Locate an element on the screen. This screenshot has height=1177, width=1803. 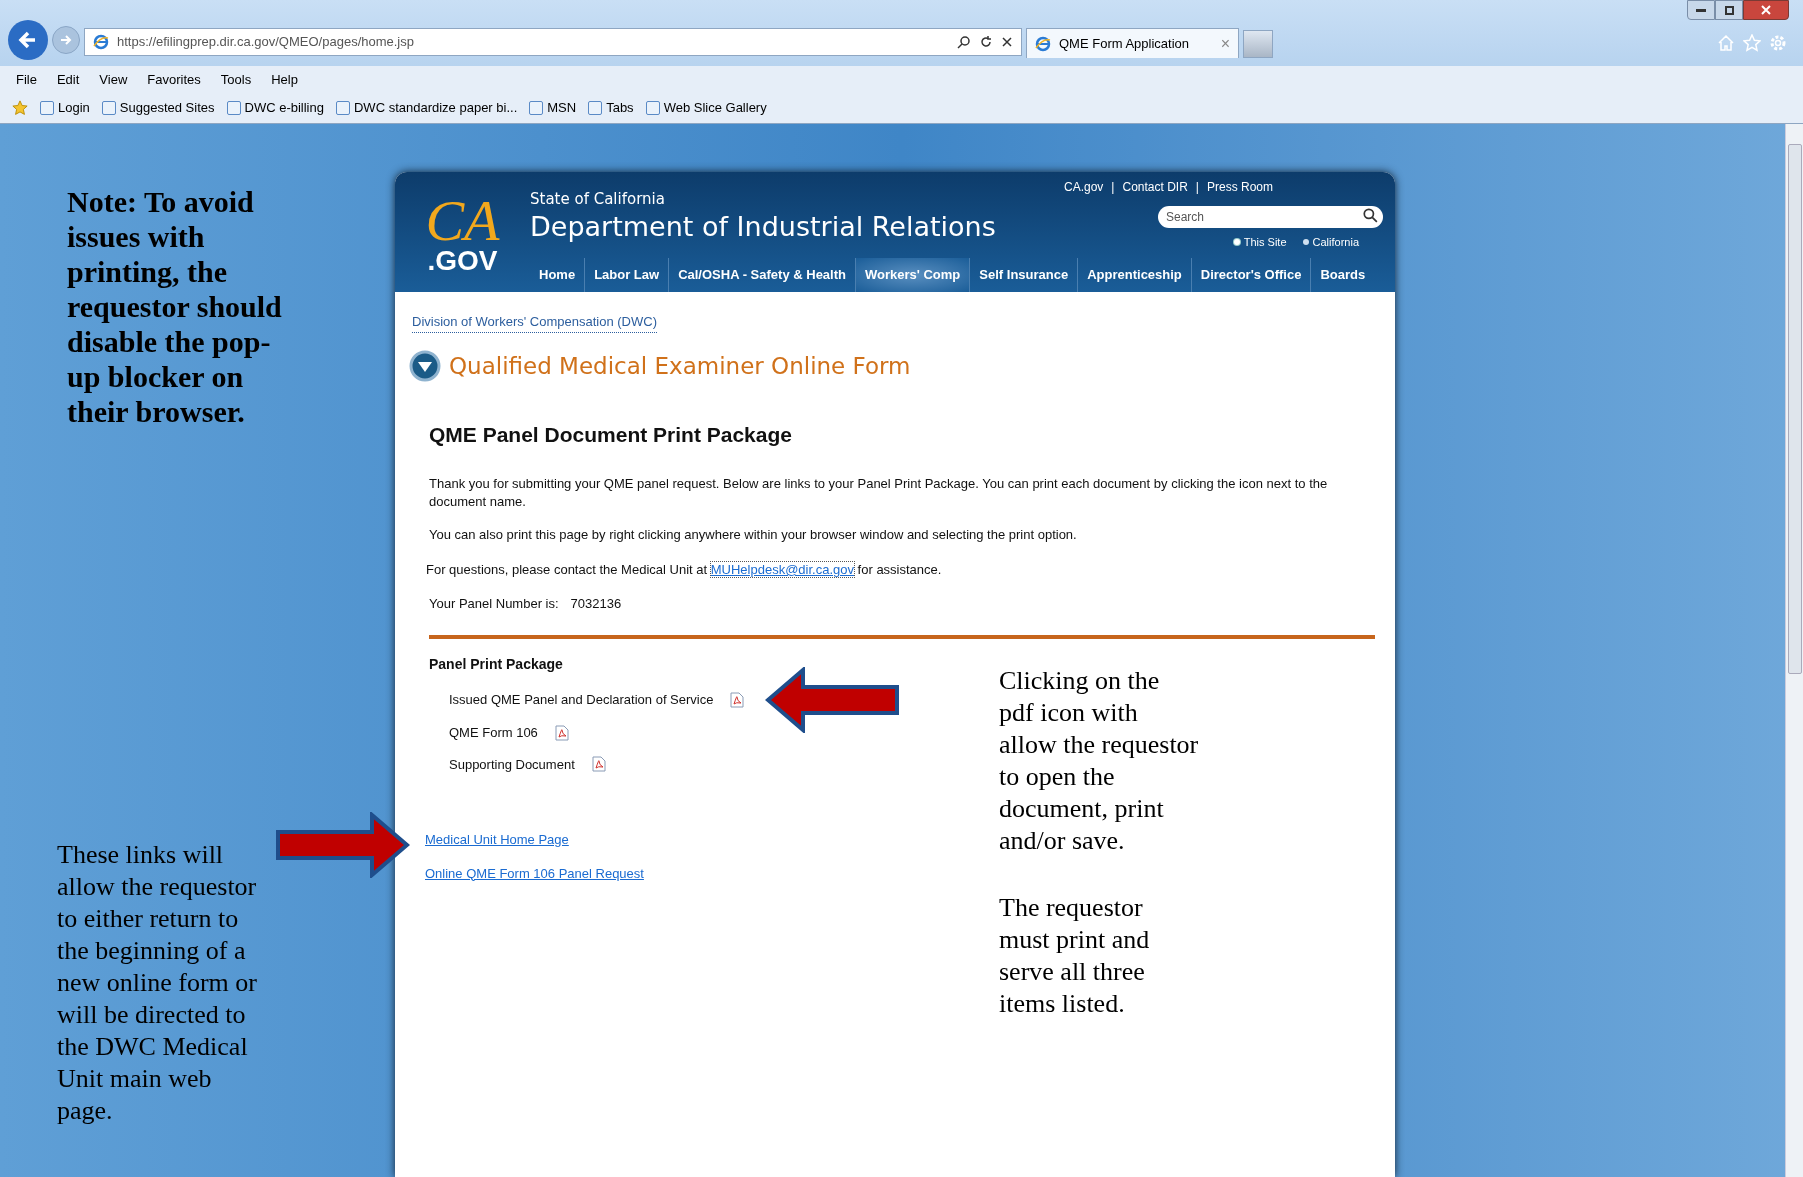
favorite-link: Login is located at coordinates (65, 108).